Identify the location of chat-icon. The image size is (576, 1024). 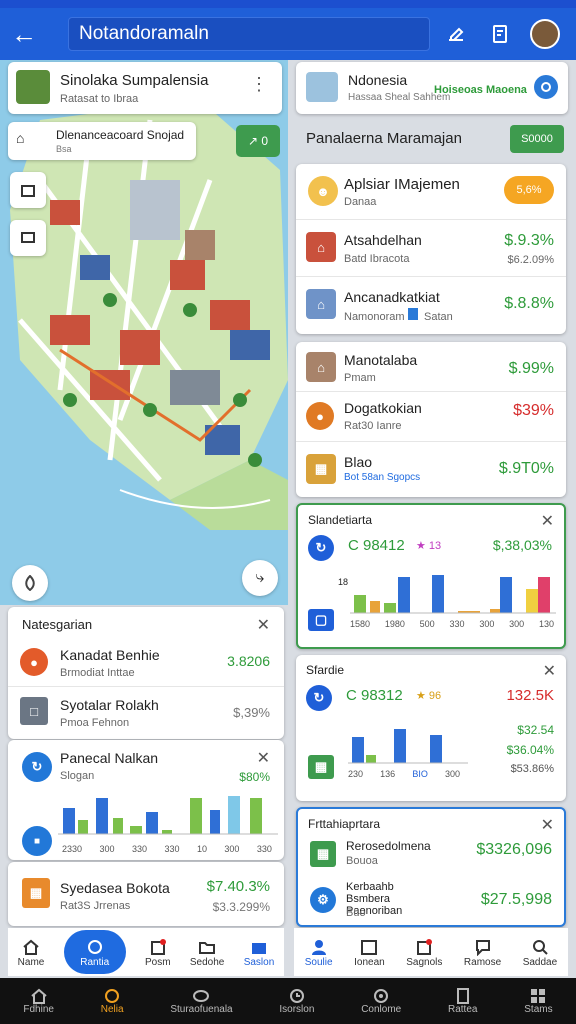
(28, 238).